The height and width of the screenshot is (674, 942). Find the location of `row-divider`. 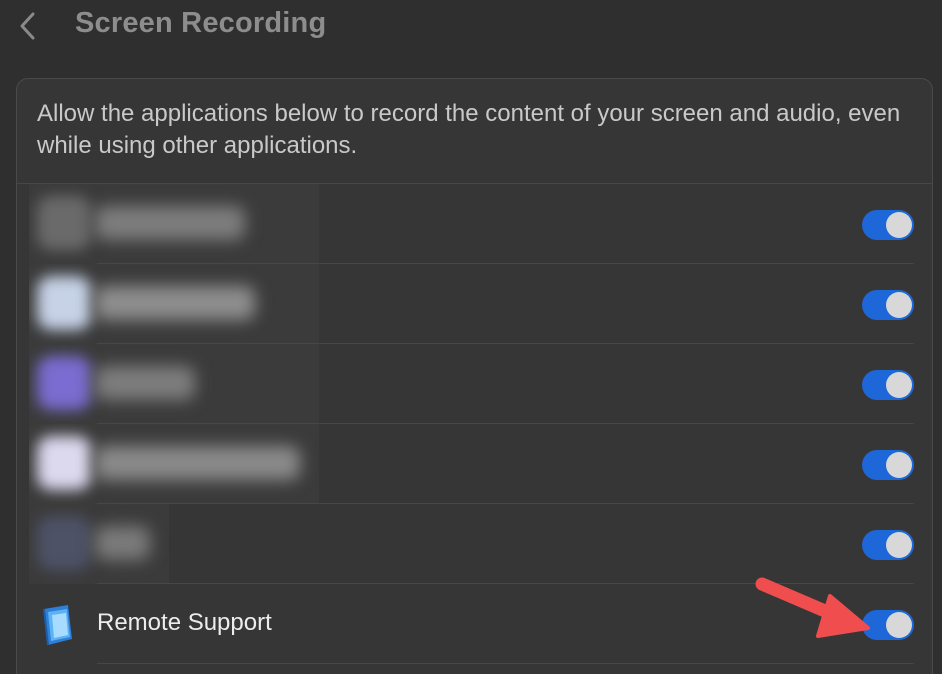

row-divider is located at coordinates (505, 663).